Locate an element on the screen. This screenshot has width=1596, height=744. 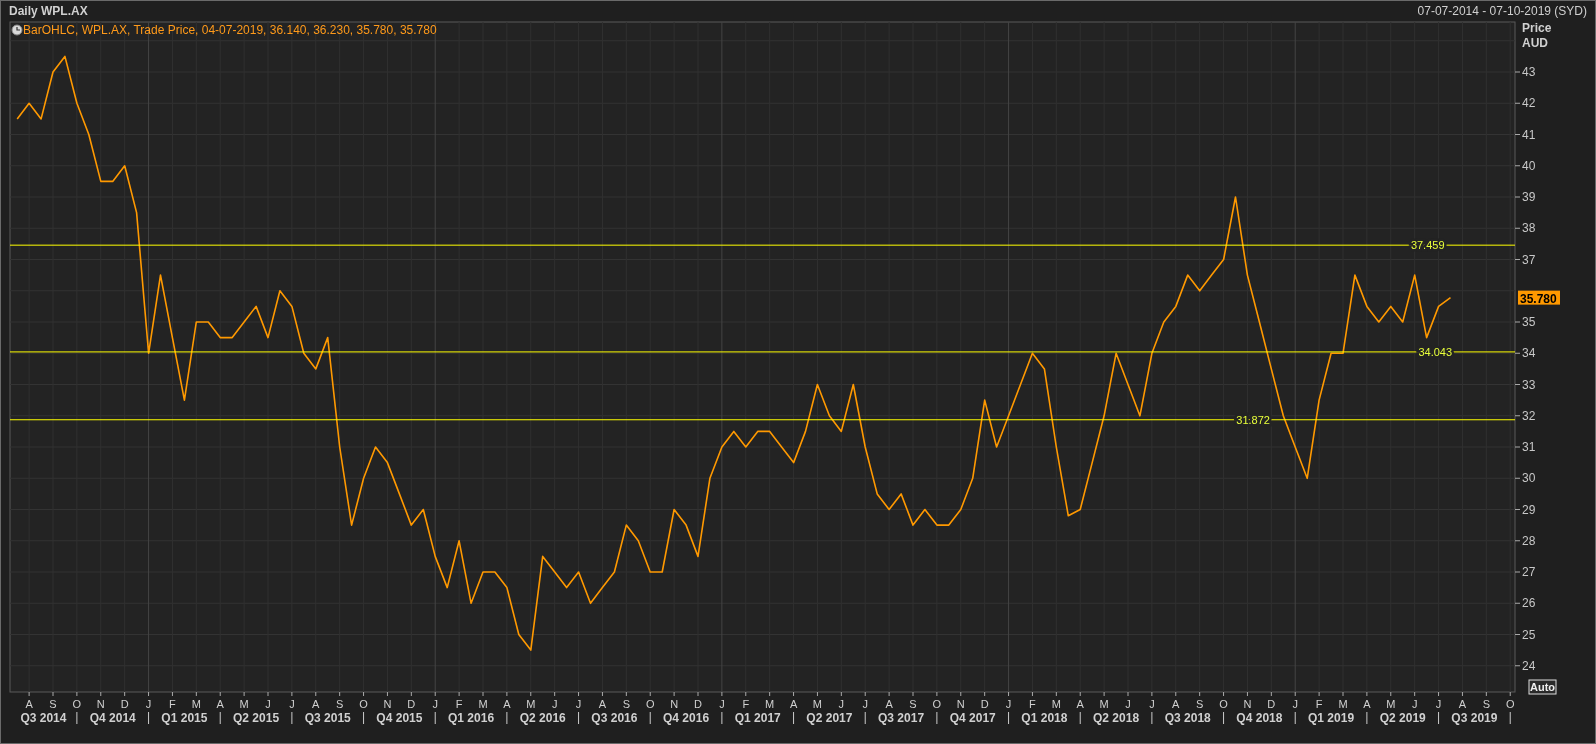
axis-label: Q2 2017 is located at coordinates (829, 718).